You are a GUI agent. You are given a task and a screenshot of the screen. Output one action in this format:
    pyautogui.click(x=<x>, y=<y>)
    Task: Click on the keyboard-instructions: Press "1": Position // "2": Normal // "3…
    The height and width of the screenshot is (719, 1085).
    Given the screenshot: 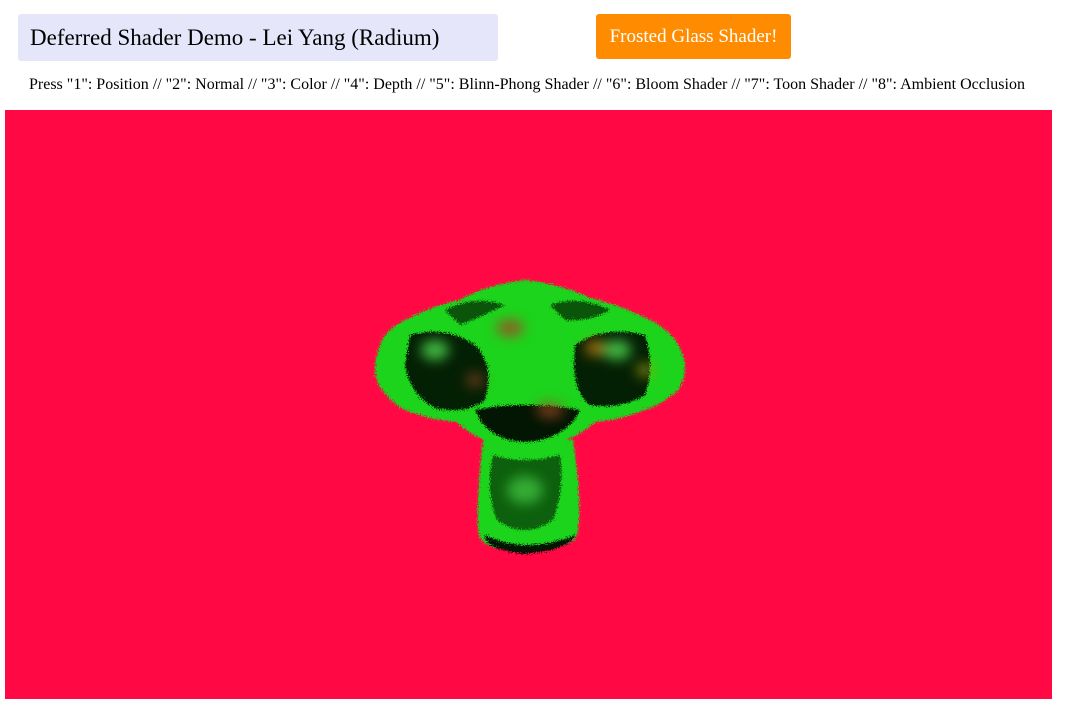 What is the action you would take?
    pyautogui.click(x=527, y=84)
    